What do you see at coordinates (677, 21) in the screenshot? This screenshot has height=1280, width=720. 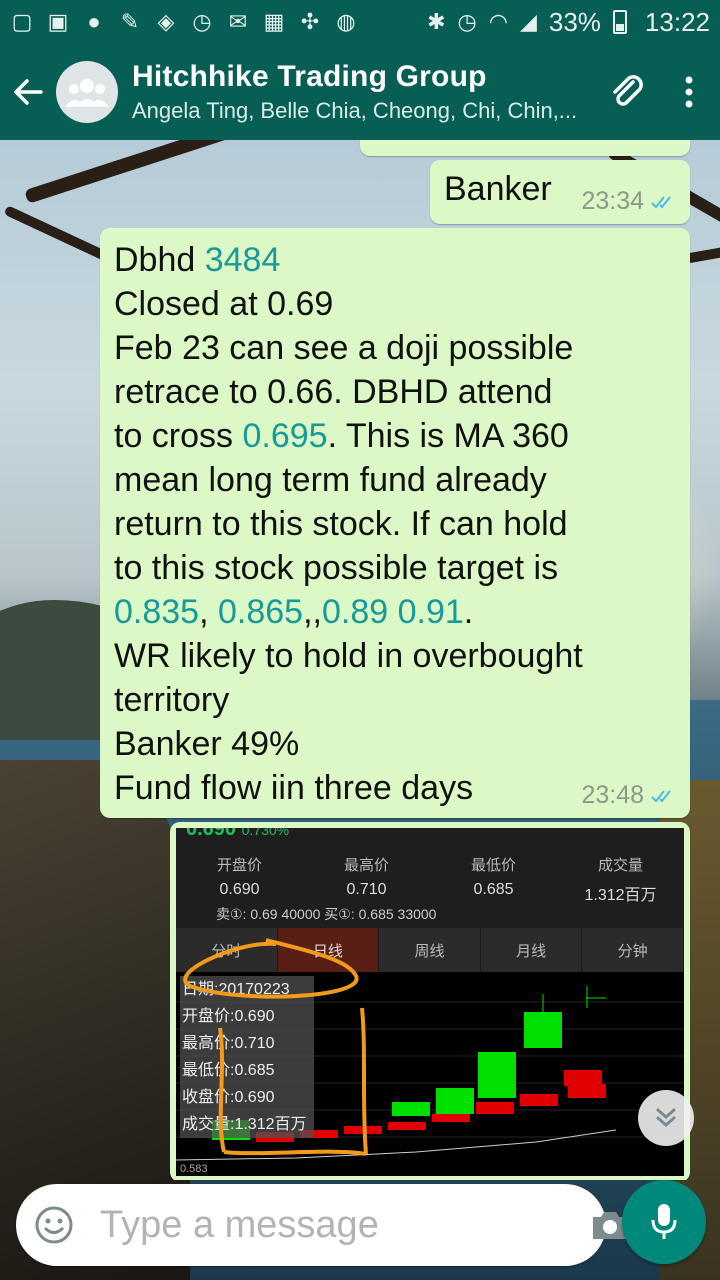 I see `clock: 13:22` at bounding box center [677, 21].